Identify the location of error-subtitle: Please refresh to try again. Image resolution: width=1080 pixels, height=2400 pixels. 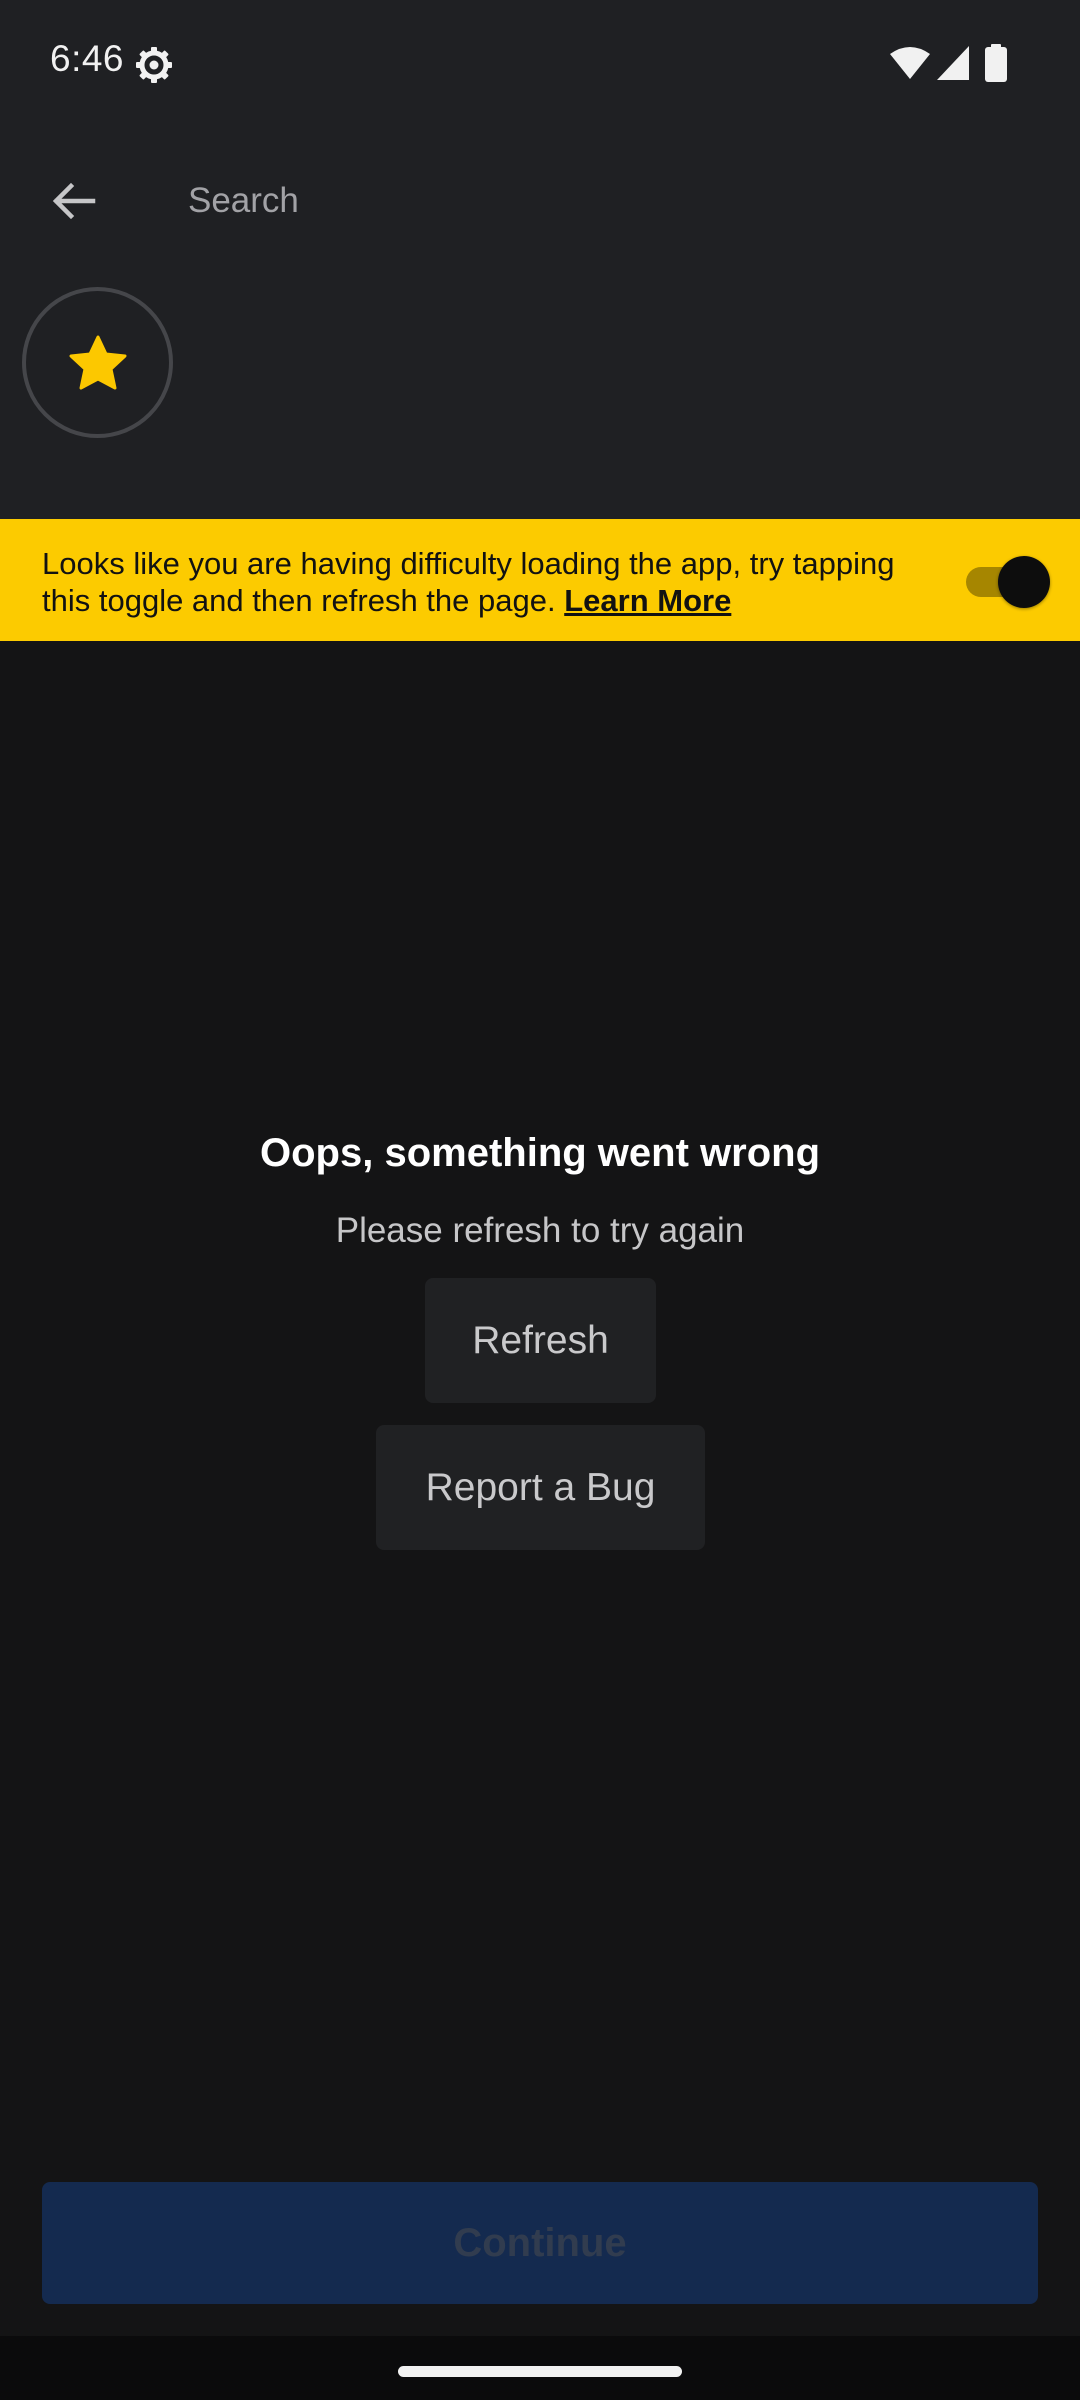
(540, 1230).